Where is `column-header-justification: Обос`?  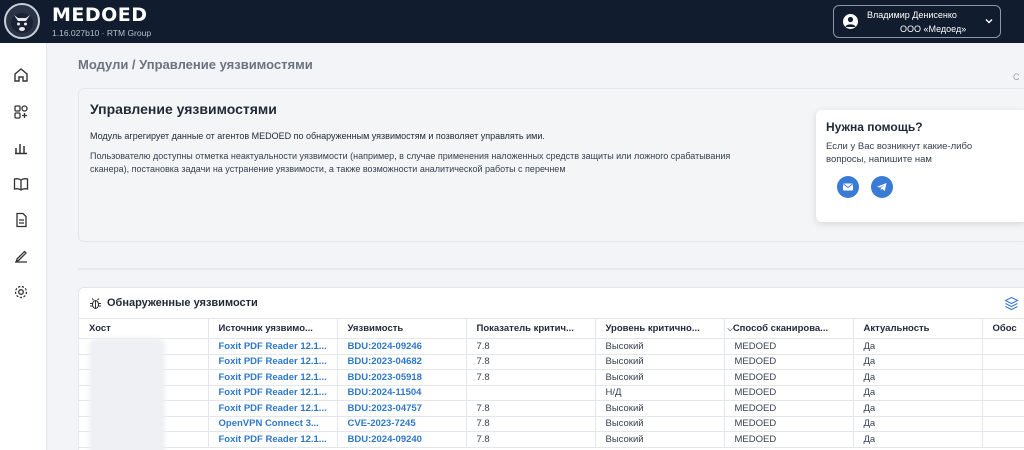 column-header-justification: Обос is located at coordinates (1003, 328).